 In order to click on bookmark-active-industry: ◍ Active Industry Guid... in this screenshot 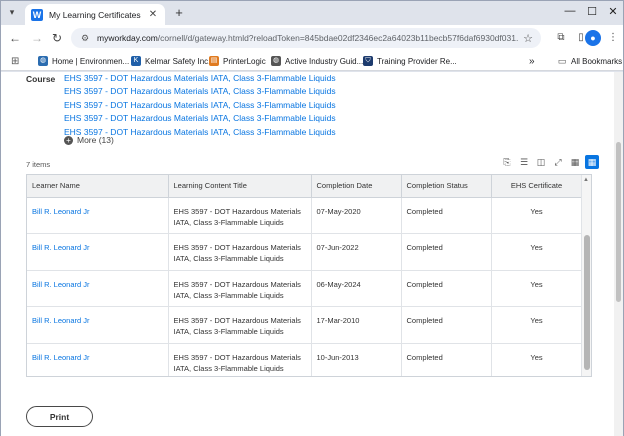, I will do `click(317, 61)`.